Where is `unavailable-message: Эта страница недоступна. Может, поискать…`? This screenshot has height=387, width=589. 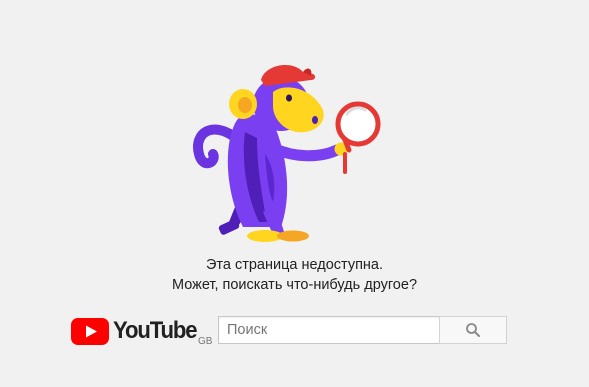 unavailable-message: Эта страница недоступна. Может, поискать… is located at coordinates (294, 275).